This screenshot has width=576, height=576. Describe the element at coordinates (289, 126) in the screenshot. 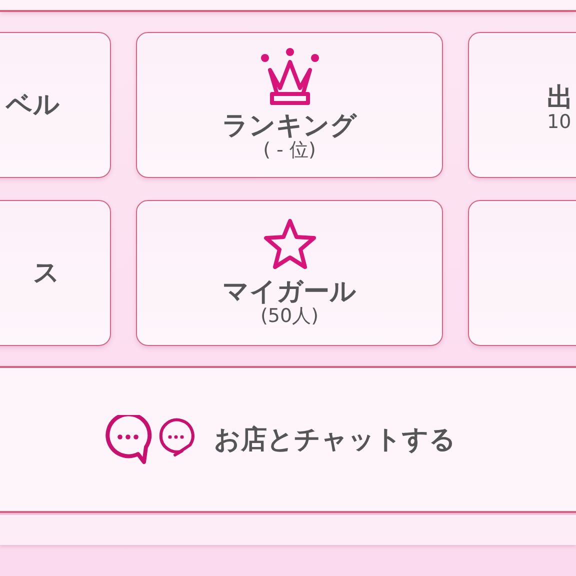

I see `tile-title: ランキング` at that location.